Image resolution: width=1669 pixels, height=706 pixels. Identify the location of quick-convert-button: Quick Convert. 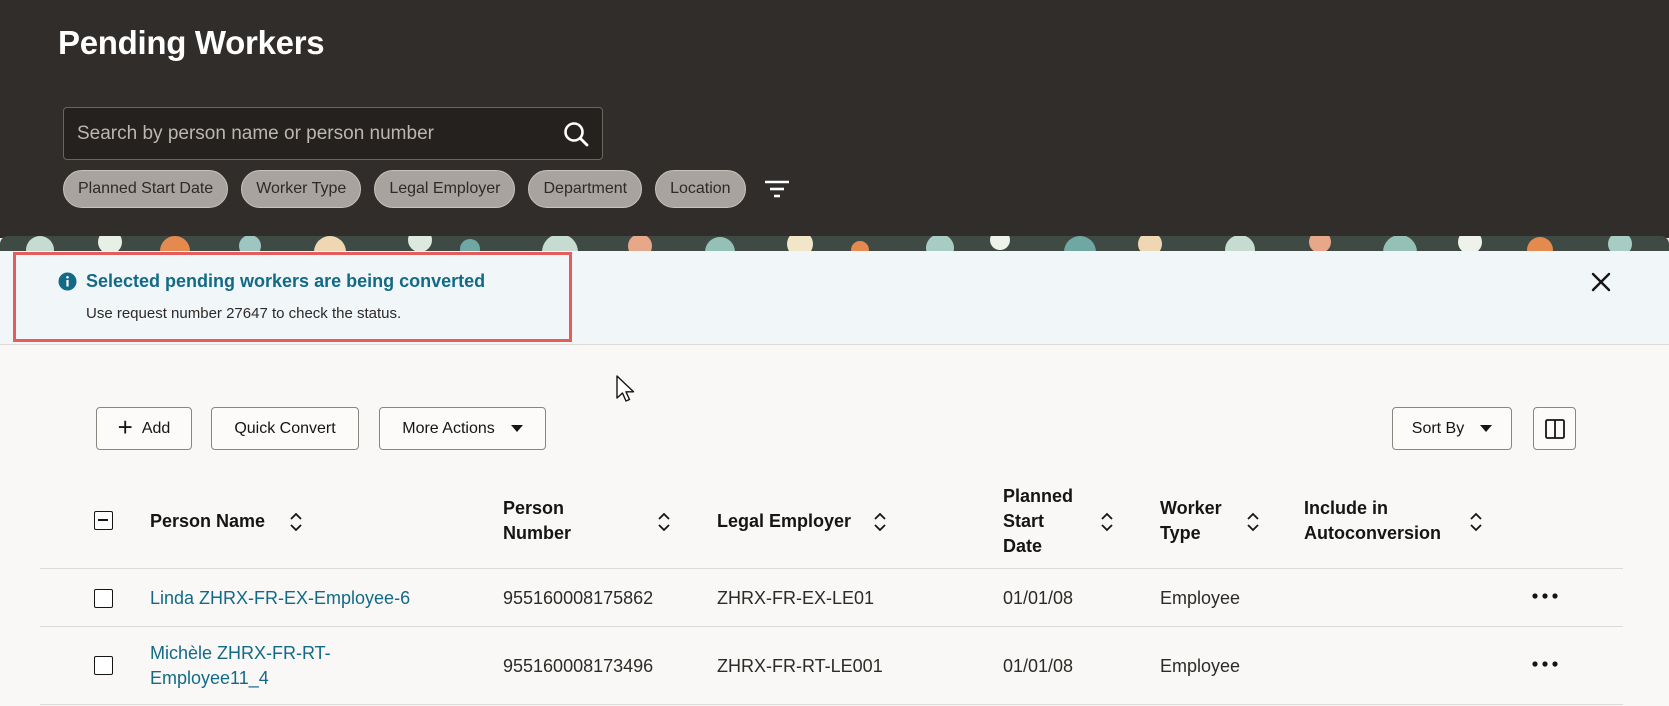
(285, 428).